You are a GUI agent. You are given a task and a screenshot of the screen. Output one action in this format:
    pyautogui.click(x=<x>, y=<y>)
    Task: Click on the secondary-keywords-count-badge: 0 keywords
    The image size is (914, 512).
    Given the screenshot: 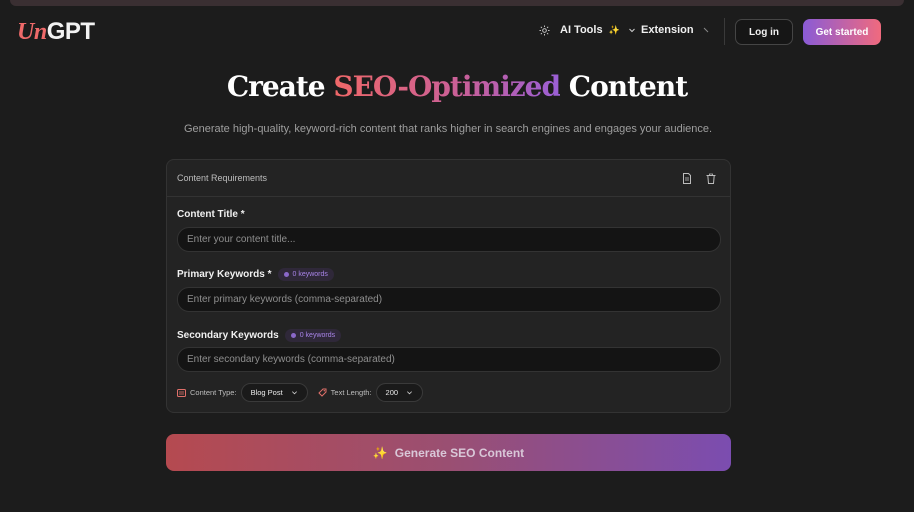 What is the action you would take?
    pyautogui.click(x=313, y=335)
    